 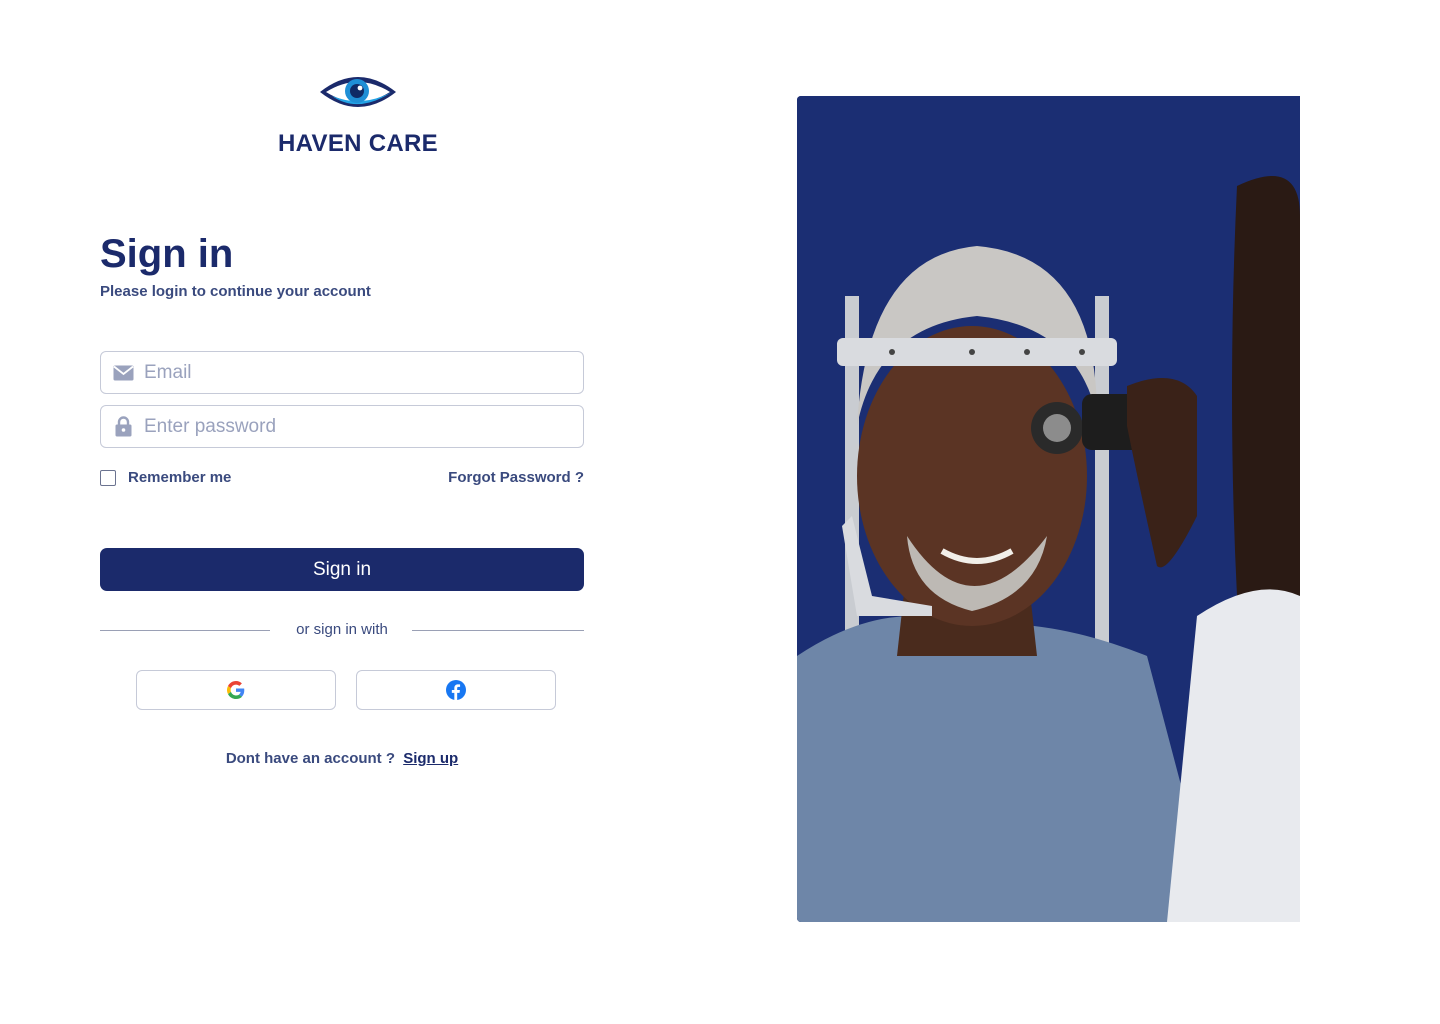 What do you see at coordinates (123, 427) in the screenshot?
I see `lock-icon` at bounding box center [123, 427].